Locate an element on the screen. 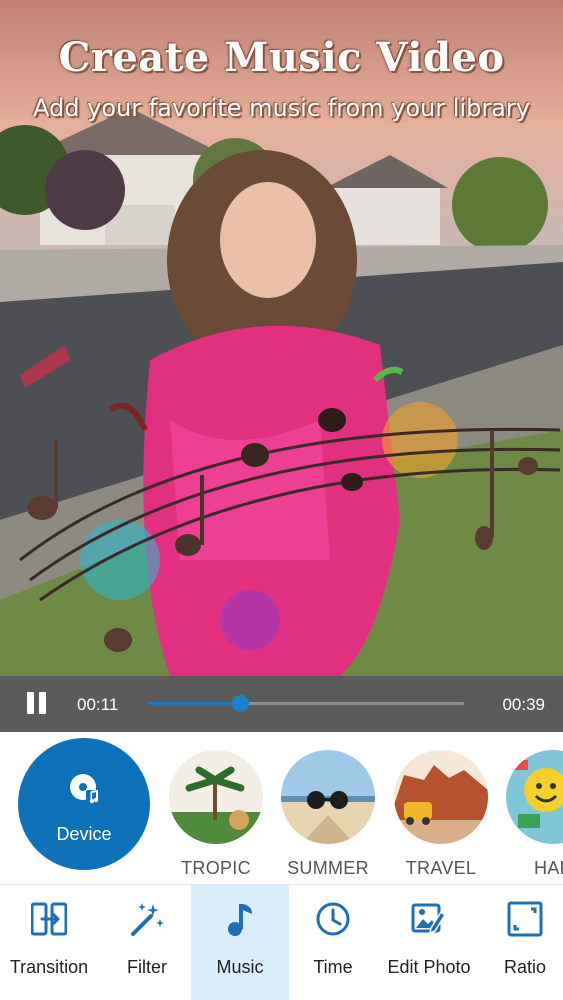 The height and width of the screenshot is (1000, 563). music-track-travel: TRAVEL is located at coordinates (441, 814).